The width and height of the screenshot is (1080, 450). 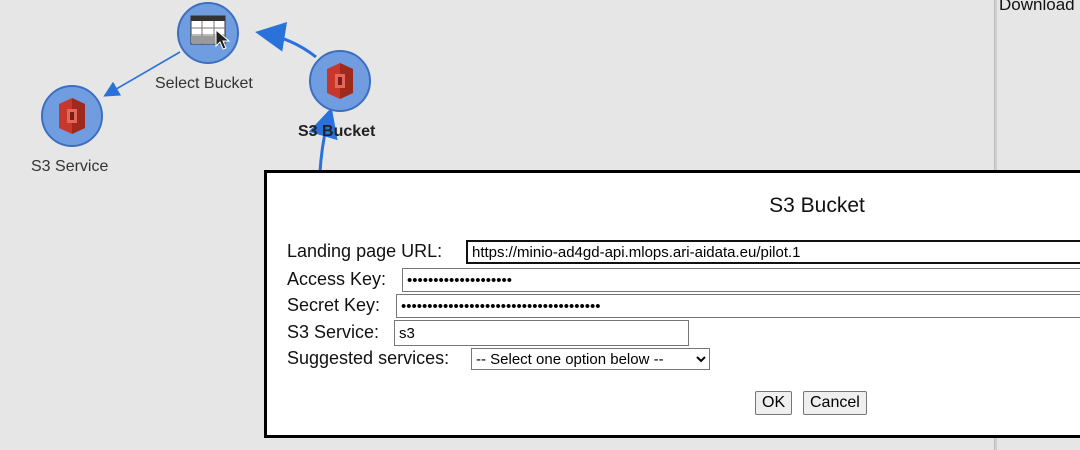 What do you see at coordinates (541, 333) in the screenshot?
I see `s3-service-input` at bounding box center [541, 333].